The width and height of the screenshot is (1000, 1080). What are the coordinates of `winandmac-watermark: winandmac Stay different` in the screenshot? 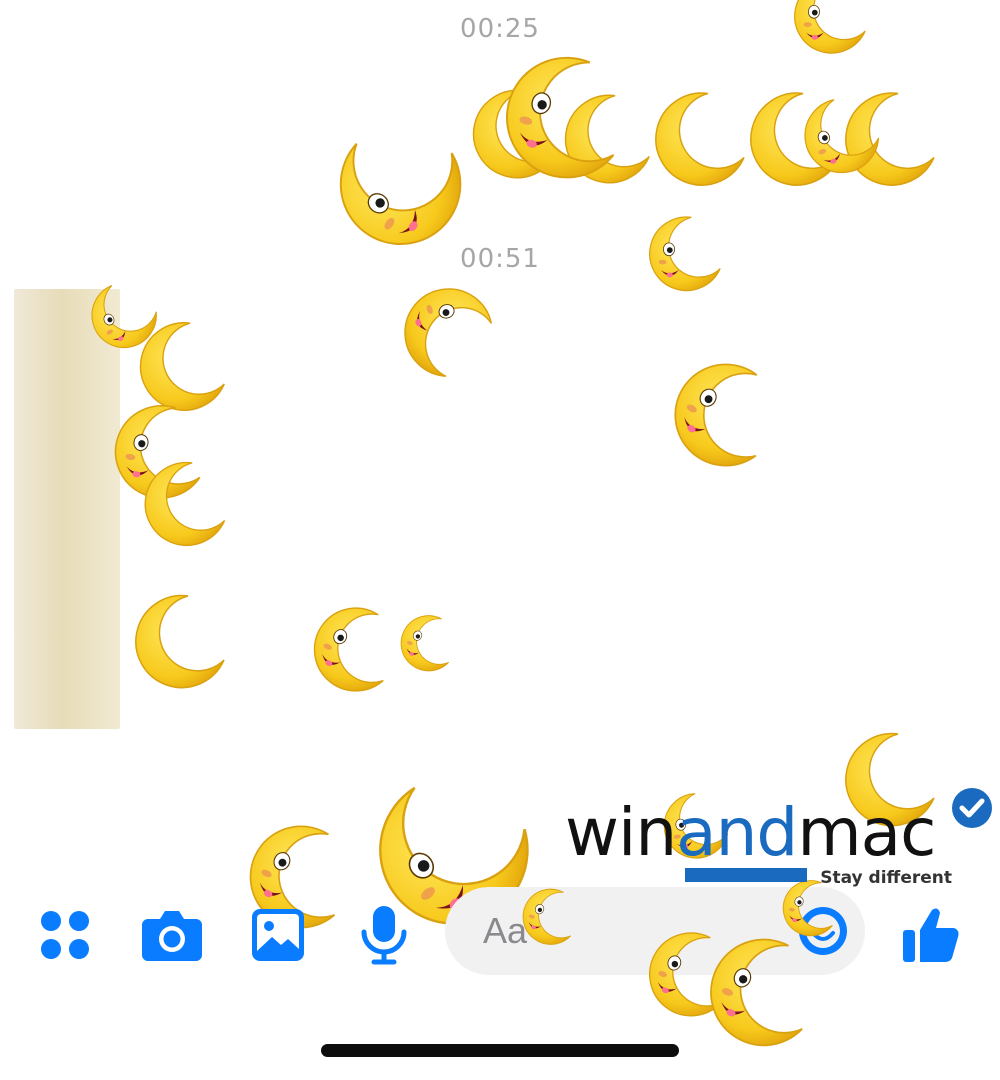 It's located at (782, 839).